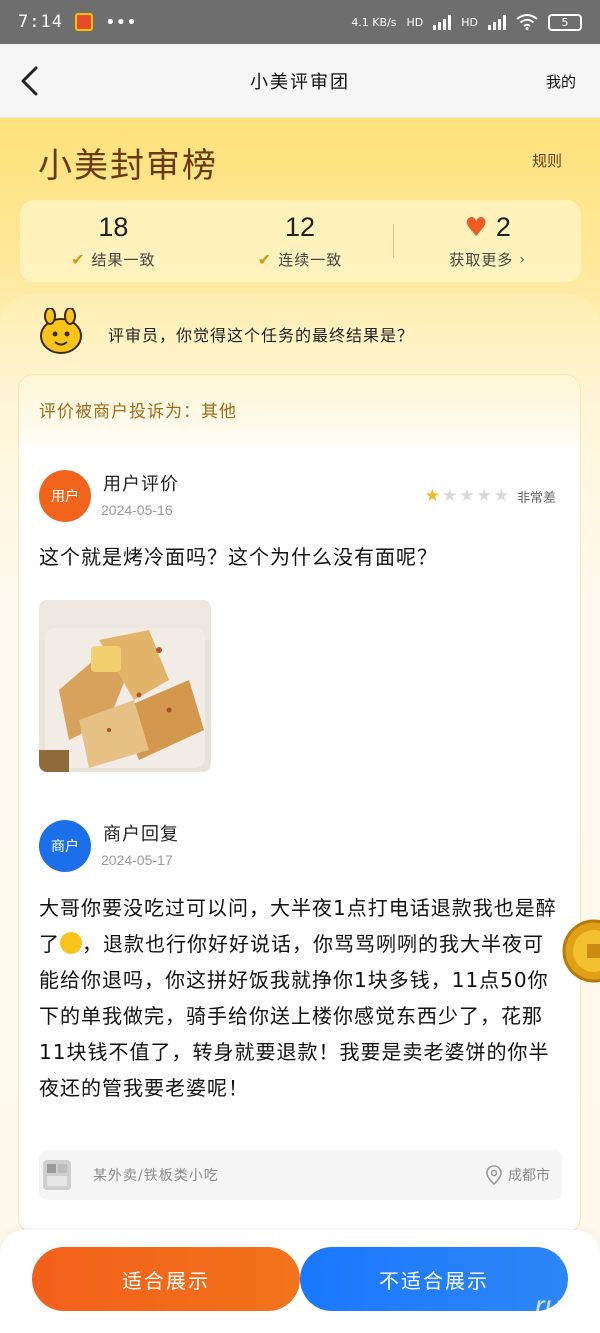 Image resolution: width=600 pixels, height=1333 pixels. What do you see at coordinates (113, 227) in the screenshot?
I see `stat-value: 18` at bounding box center [113, 227].